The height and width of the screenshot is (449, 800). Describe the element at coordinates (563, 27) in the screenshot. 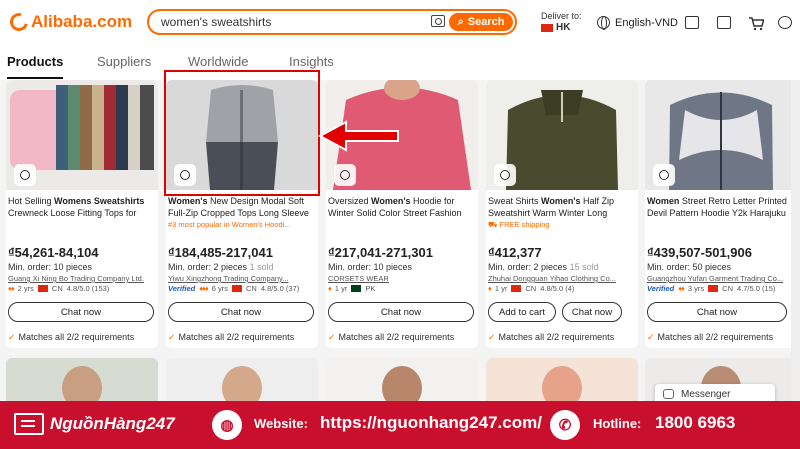

I see `deliver-country: HK` at that location.